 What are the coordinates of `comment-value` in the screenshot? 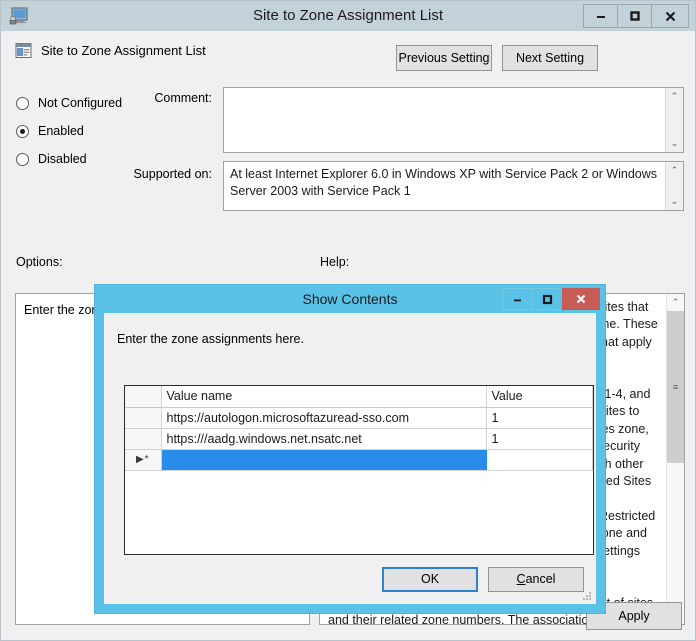 It's located at (444, 120).